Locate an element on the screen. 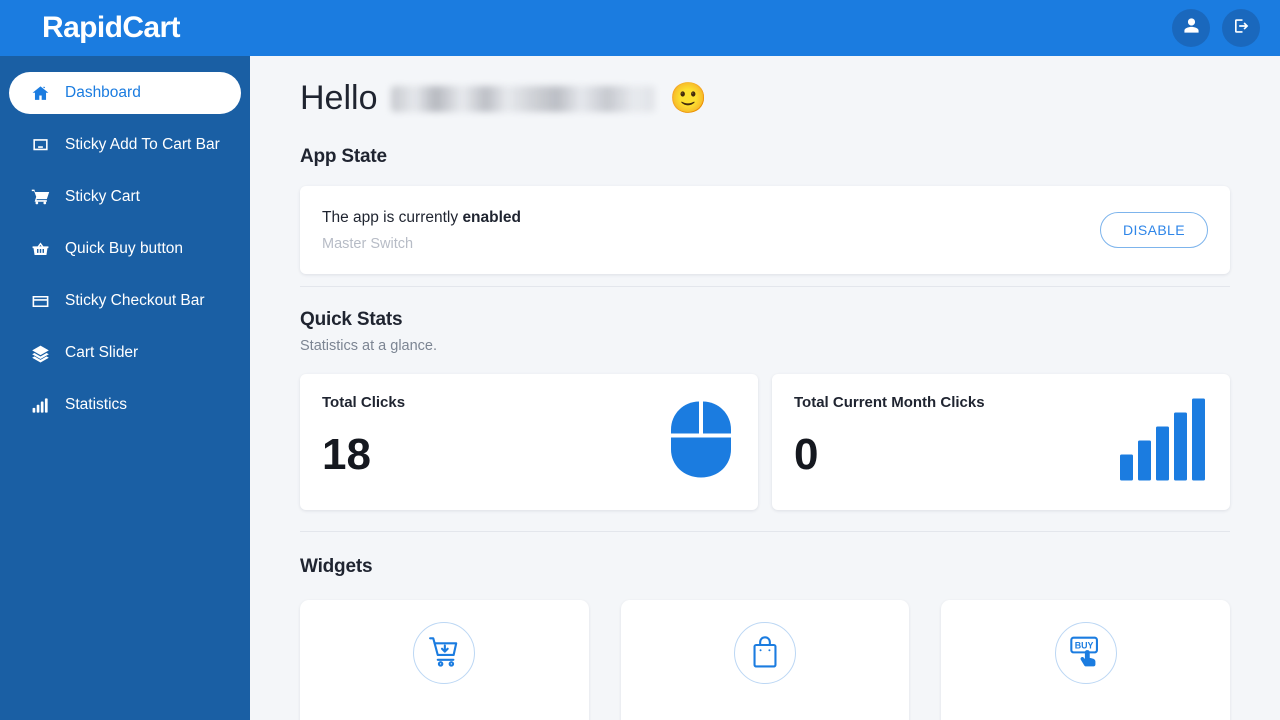 The image size is (1280, 720). sidebar-item-label: Sticky Cart is located at coordinates (102, 196).